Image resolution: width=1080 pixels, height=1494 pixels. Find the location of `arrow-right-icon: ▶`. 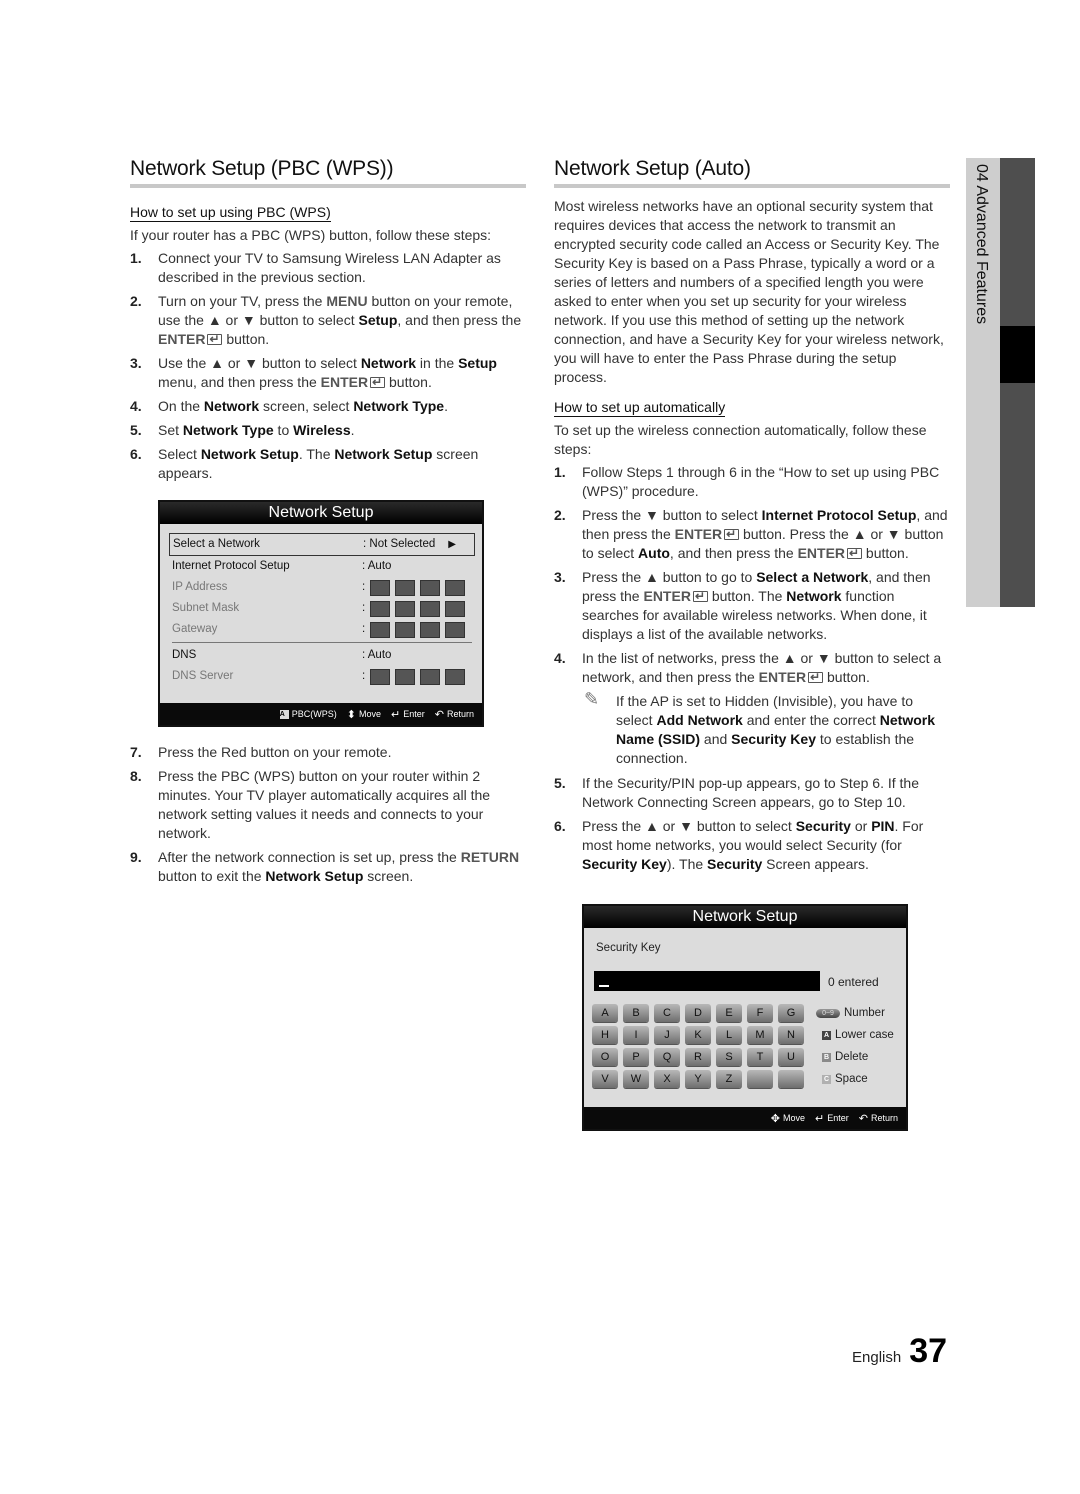

arrow-right-icon: ▶ is located at coordinates (452, 544).